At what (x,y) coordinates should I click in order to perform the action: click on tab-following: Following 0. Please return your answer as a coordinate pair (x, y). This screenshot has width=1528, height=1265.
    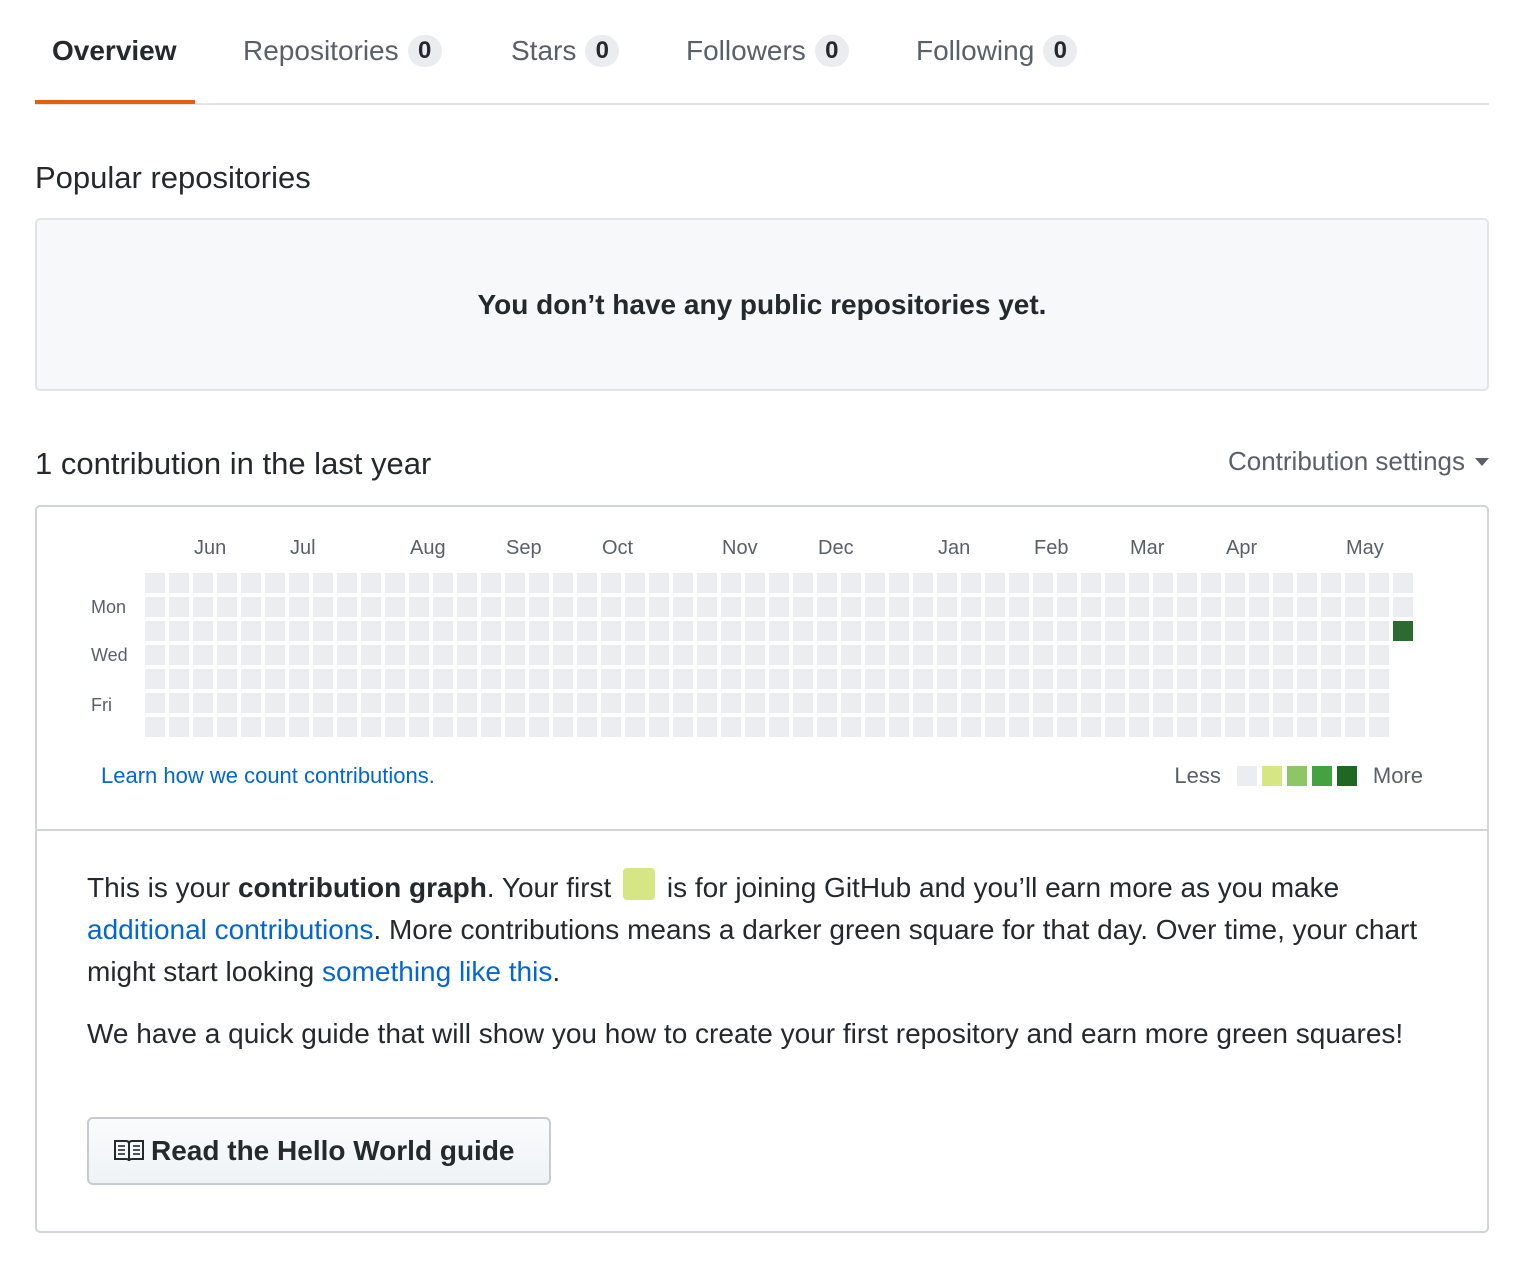
    Looking at the image, I should click on (997, 51).